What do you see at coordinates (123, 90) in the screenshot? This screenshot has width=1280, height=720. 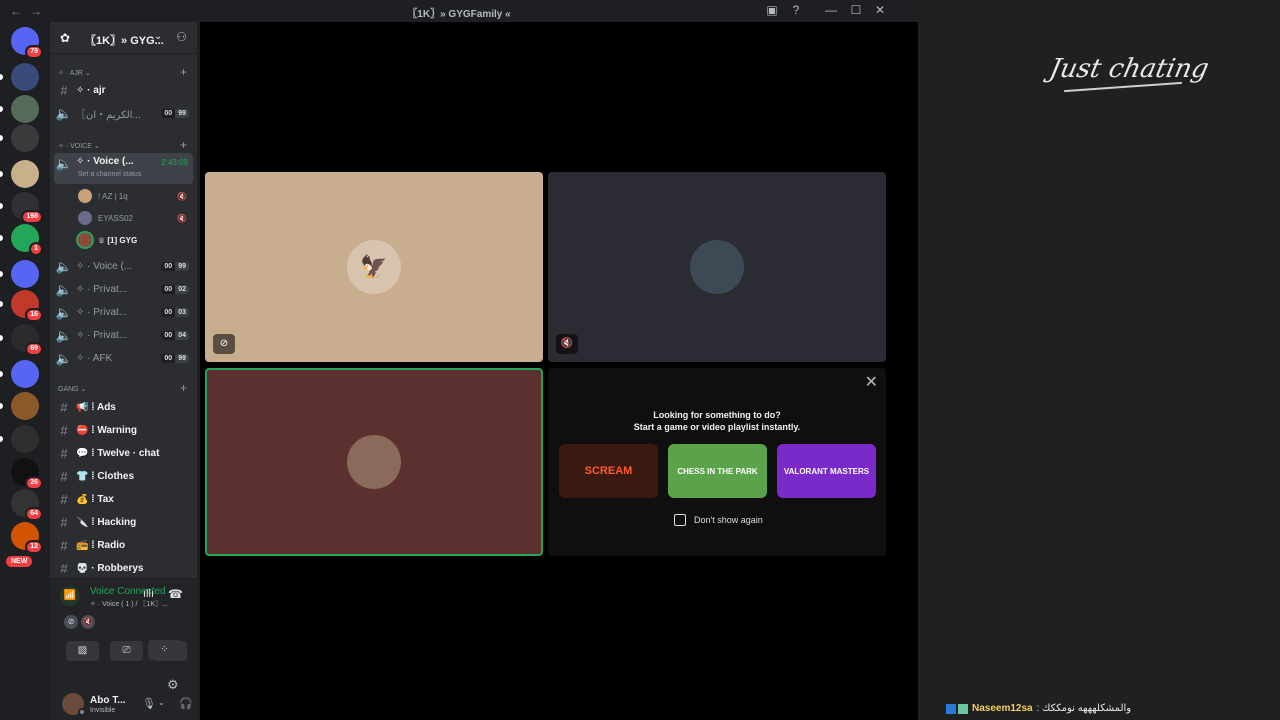 I see `channel-ajr: # ✧ · ajr` at bounding box center [123, 90].